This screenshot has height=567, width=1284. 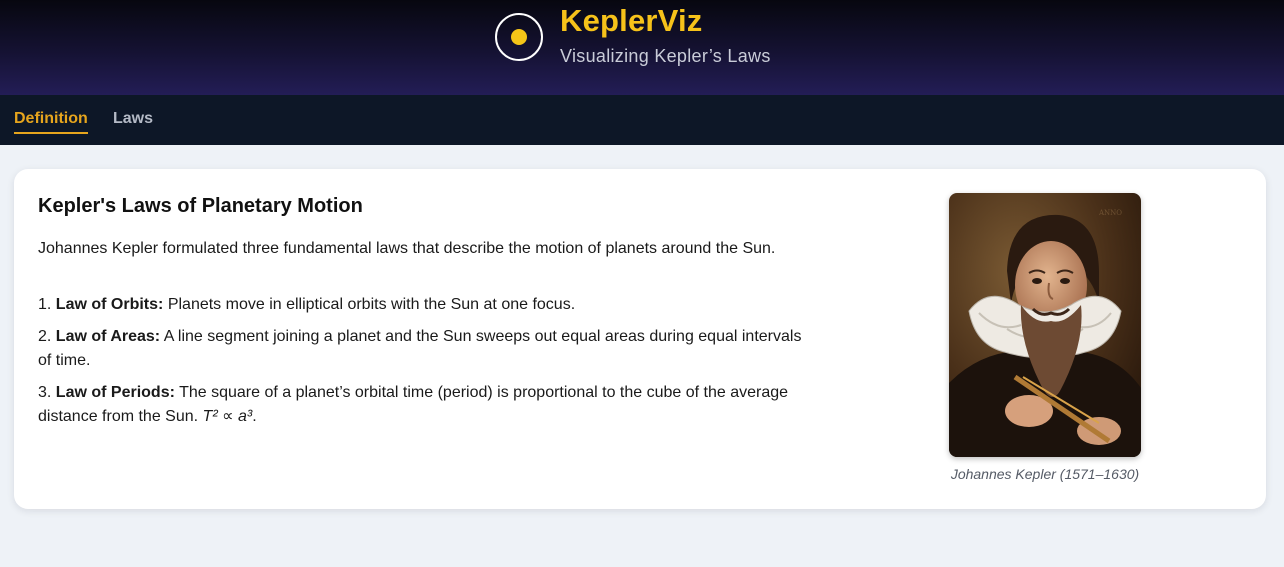 What do you see at coordinates (227, 416) in the screenshot?
I see `kepler-third-law-formula: T² ∝ a³` at bounding box center [227, 416].